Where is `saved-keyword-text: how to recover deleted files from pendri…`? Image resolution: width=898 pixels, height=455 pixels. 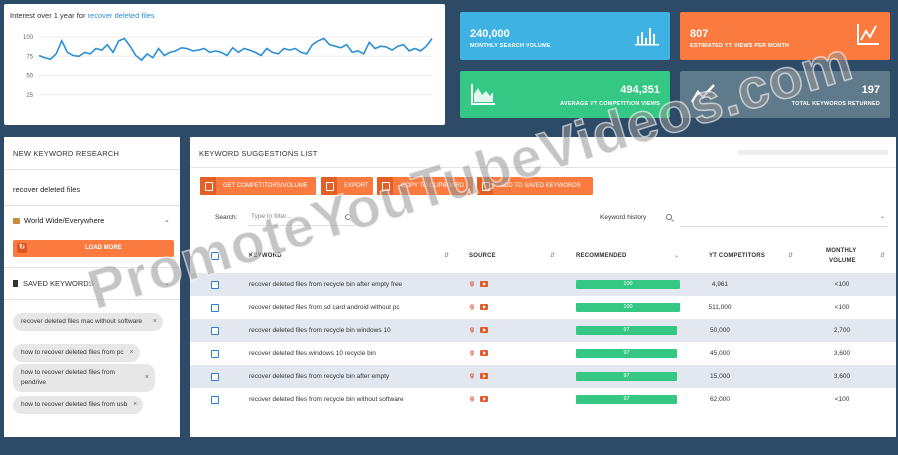 saved-keyword-text: how to recover deleted files from pendri… is located at coordinates (68, 377).